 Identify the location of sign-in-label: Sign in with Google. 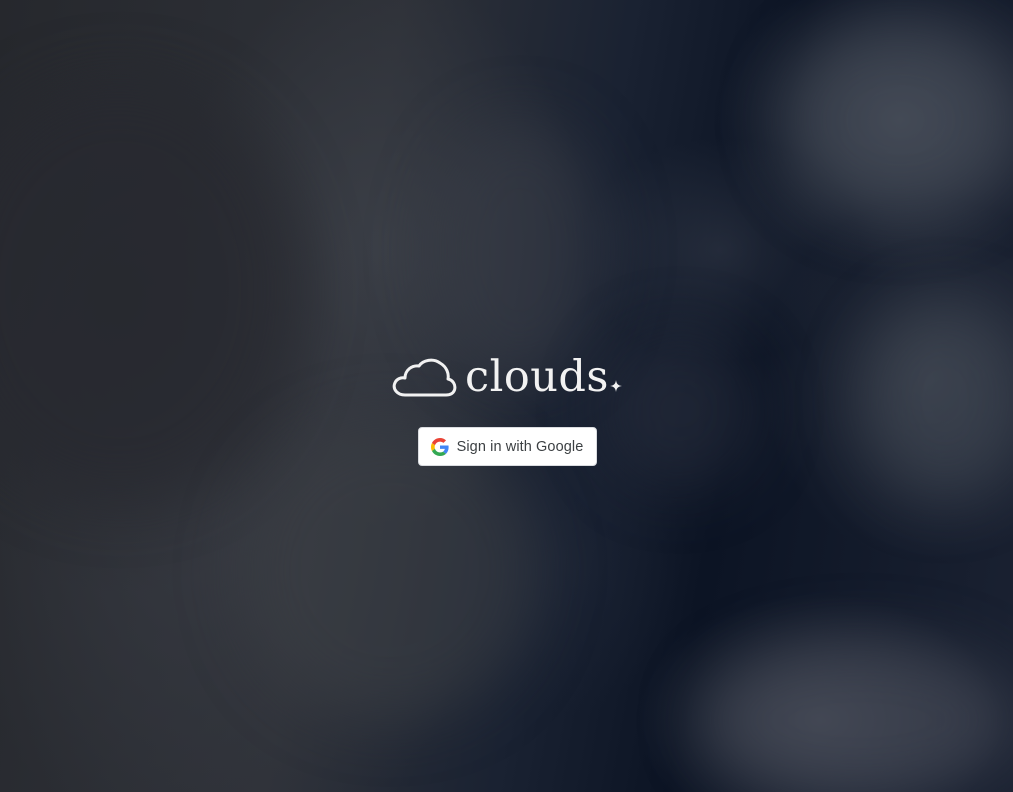
(520, 446).